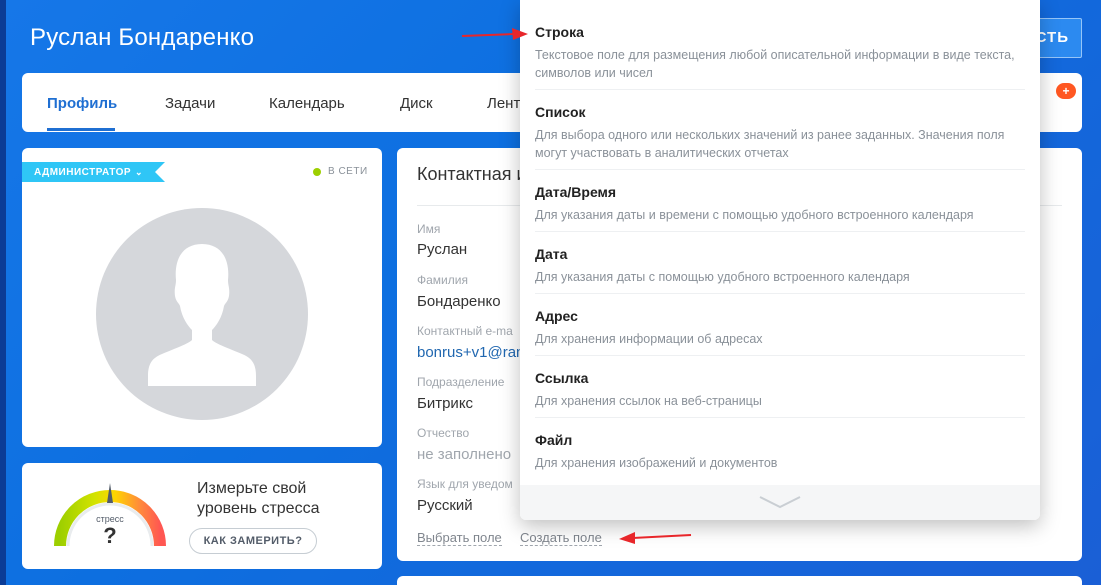 The height and width of the screenshot is (585, 1101). What do you see at coordinates (656, 463) in the screenshot?
I see `option-description: Для хранения изображений и документов` at bounding box center [656, 463].